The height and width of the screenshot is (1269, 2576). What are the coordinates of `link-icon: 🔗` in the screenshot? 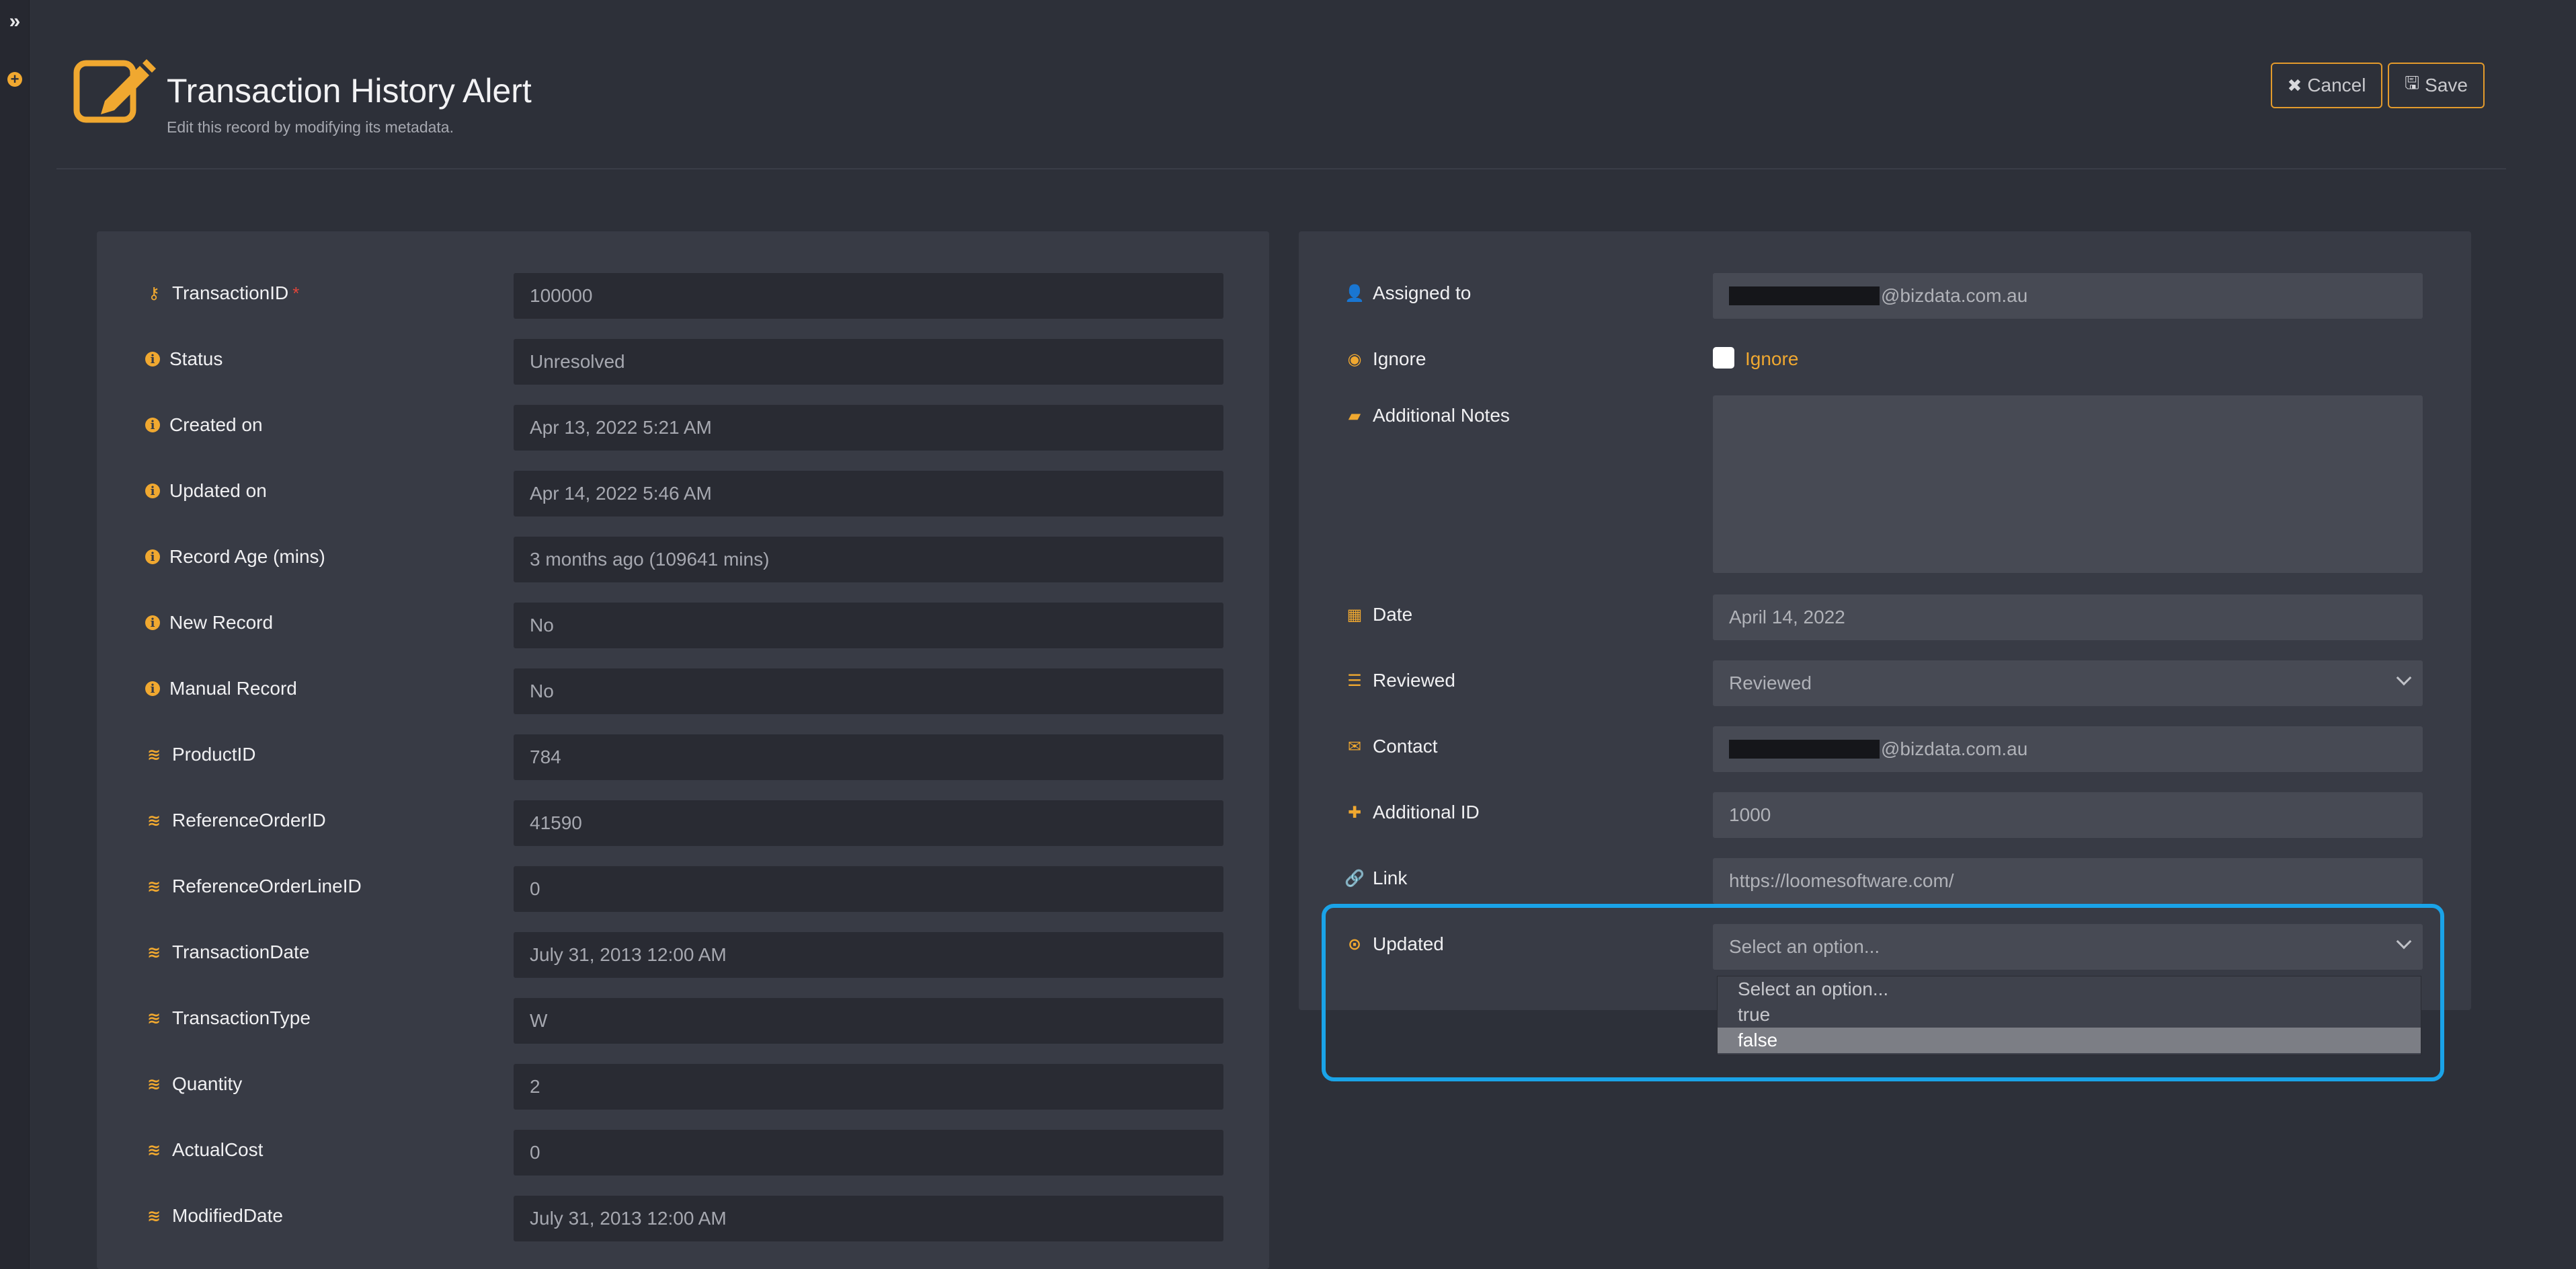 It's located at (1354, 878).